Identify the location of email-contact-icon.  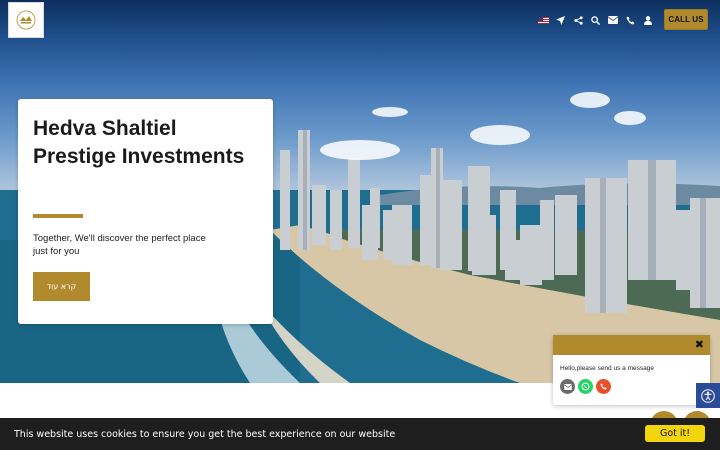
(567, 386).